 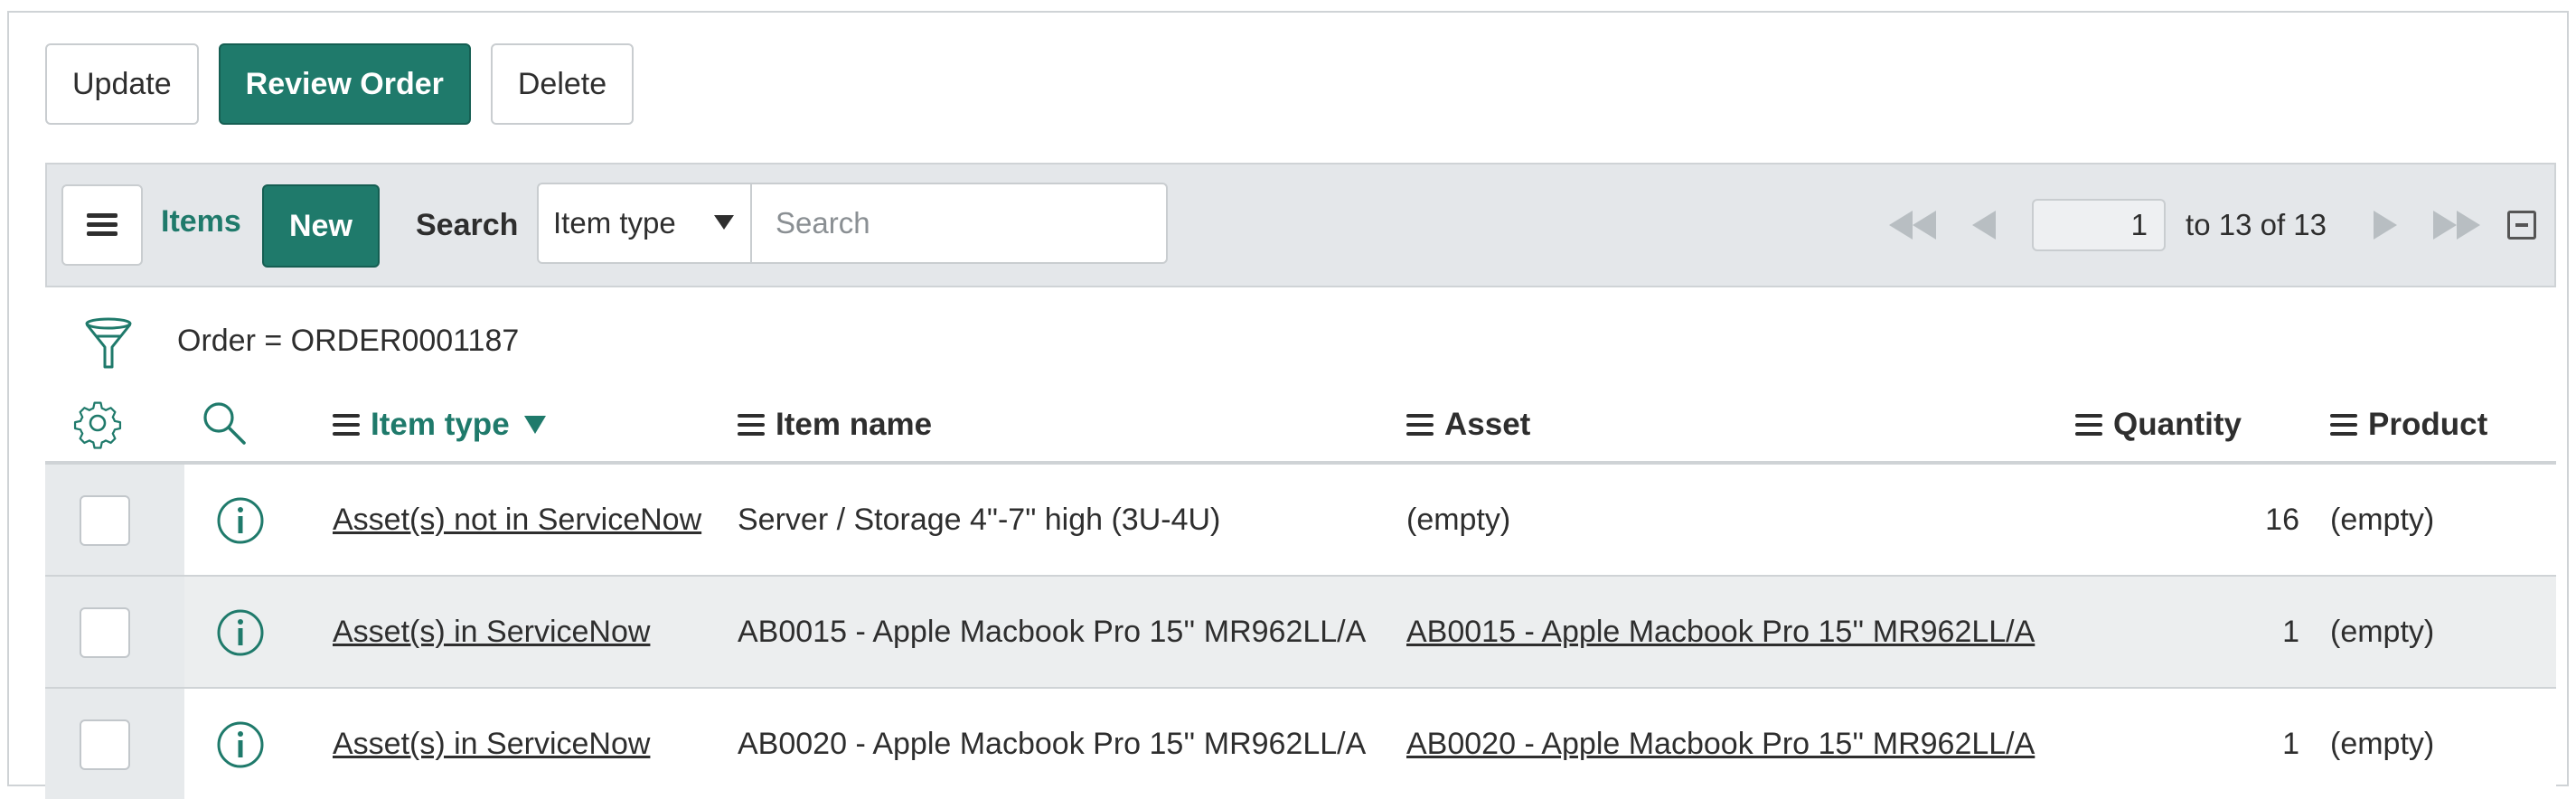 I want to click on sort-descending-icon, so click(x=535, y=425).